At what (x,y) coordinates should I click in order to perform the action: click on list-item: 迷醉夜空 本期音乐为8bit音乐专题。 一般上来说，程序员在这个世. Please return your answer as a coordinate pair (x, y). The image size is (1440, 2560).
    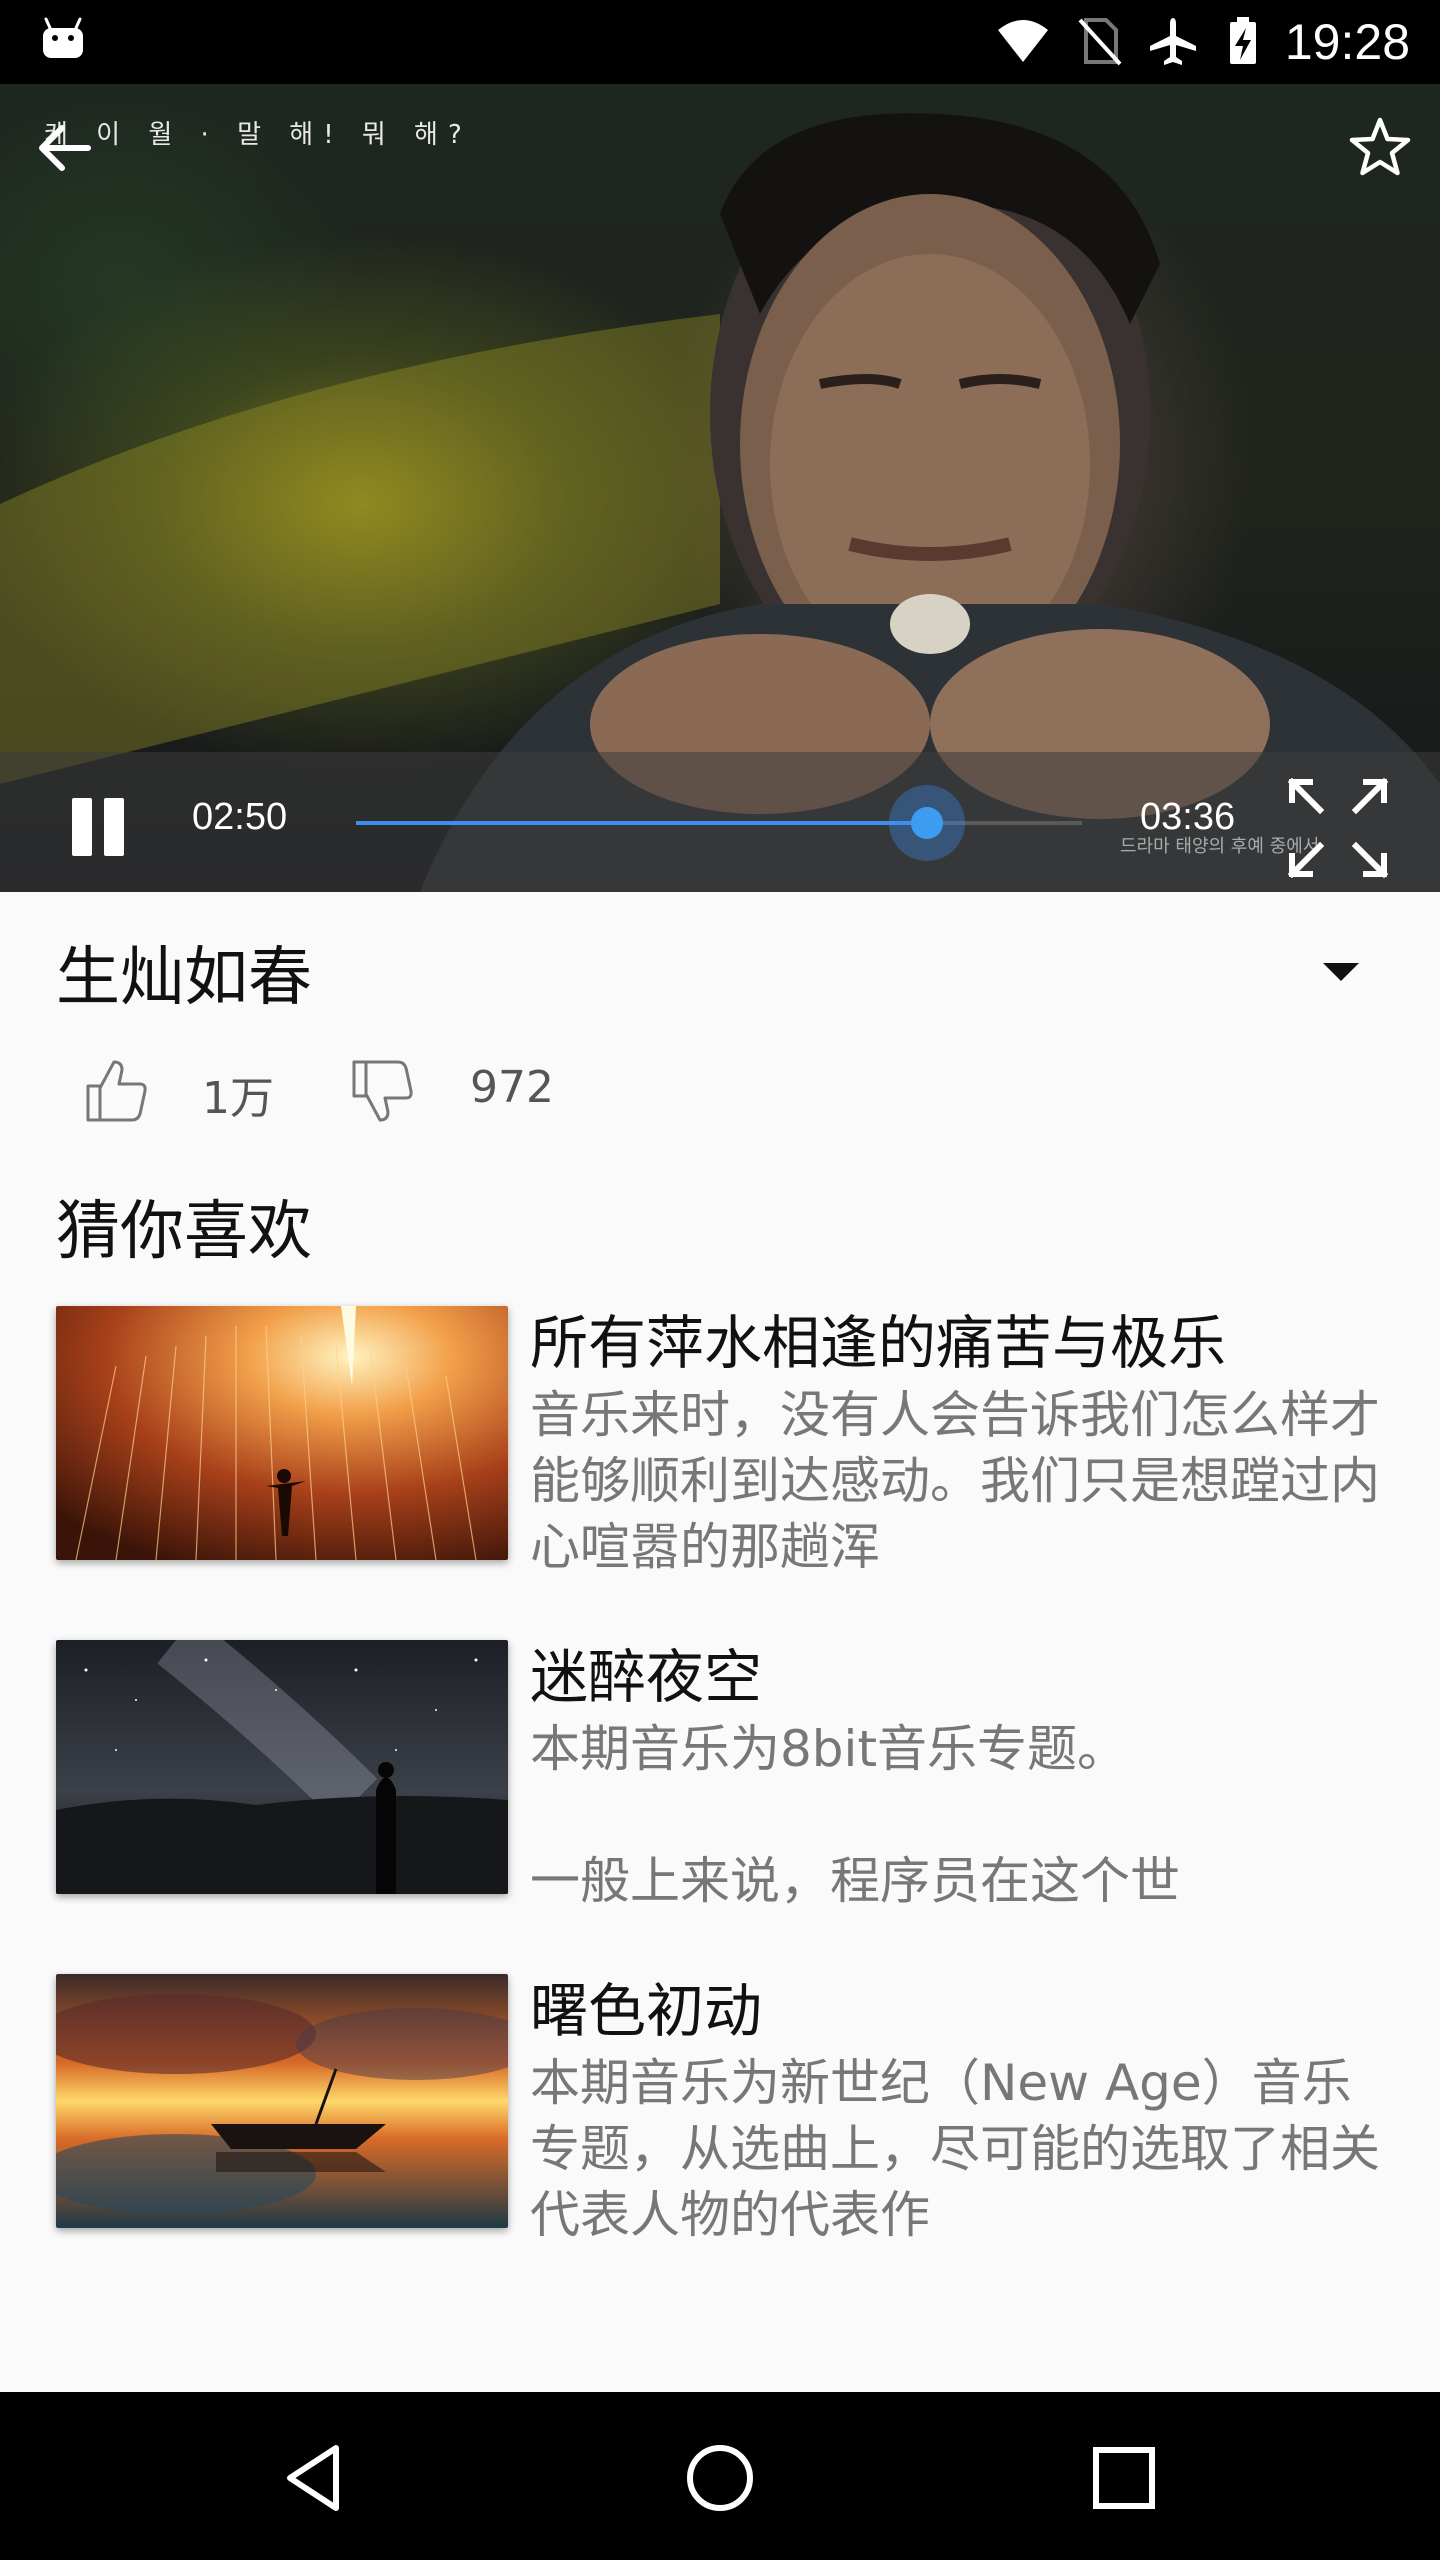
    Looking at the image, I should click on (726, 1775).